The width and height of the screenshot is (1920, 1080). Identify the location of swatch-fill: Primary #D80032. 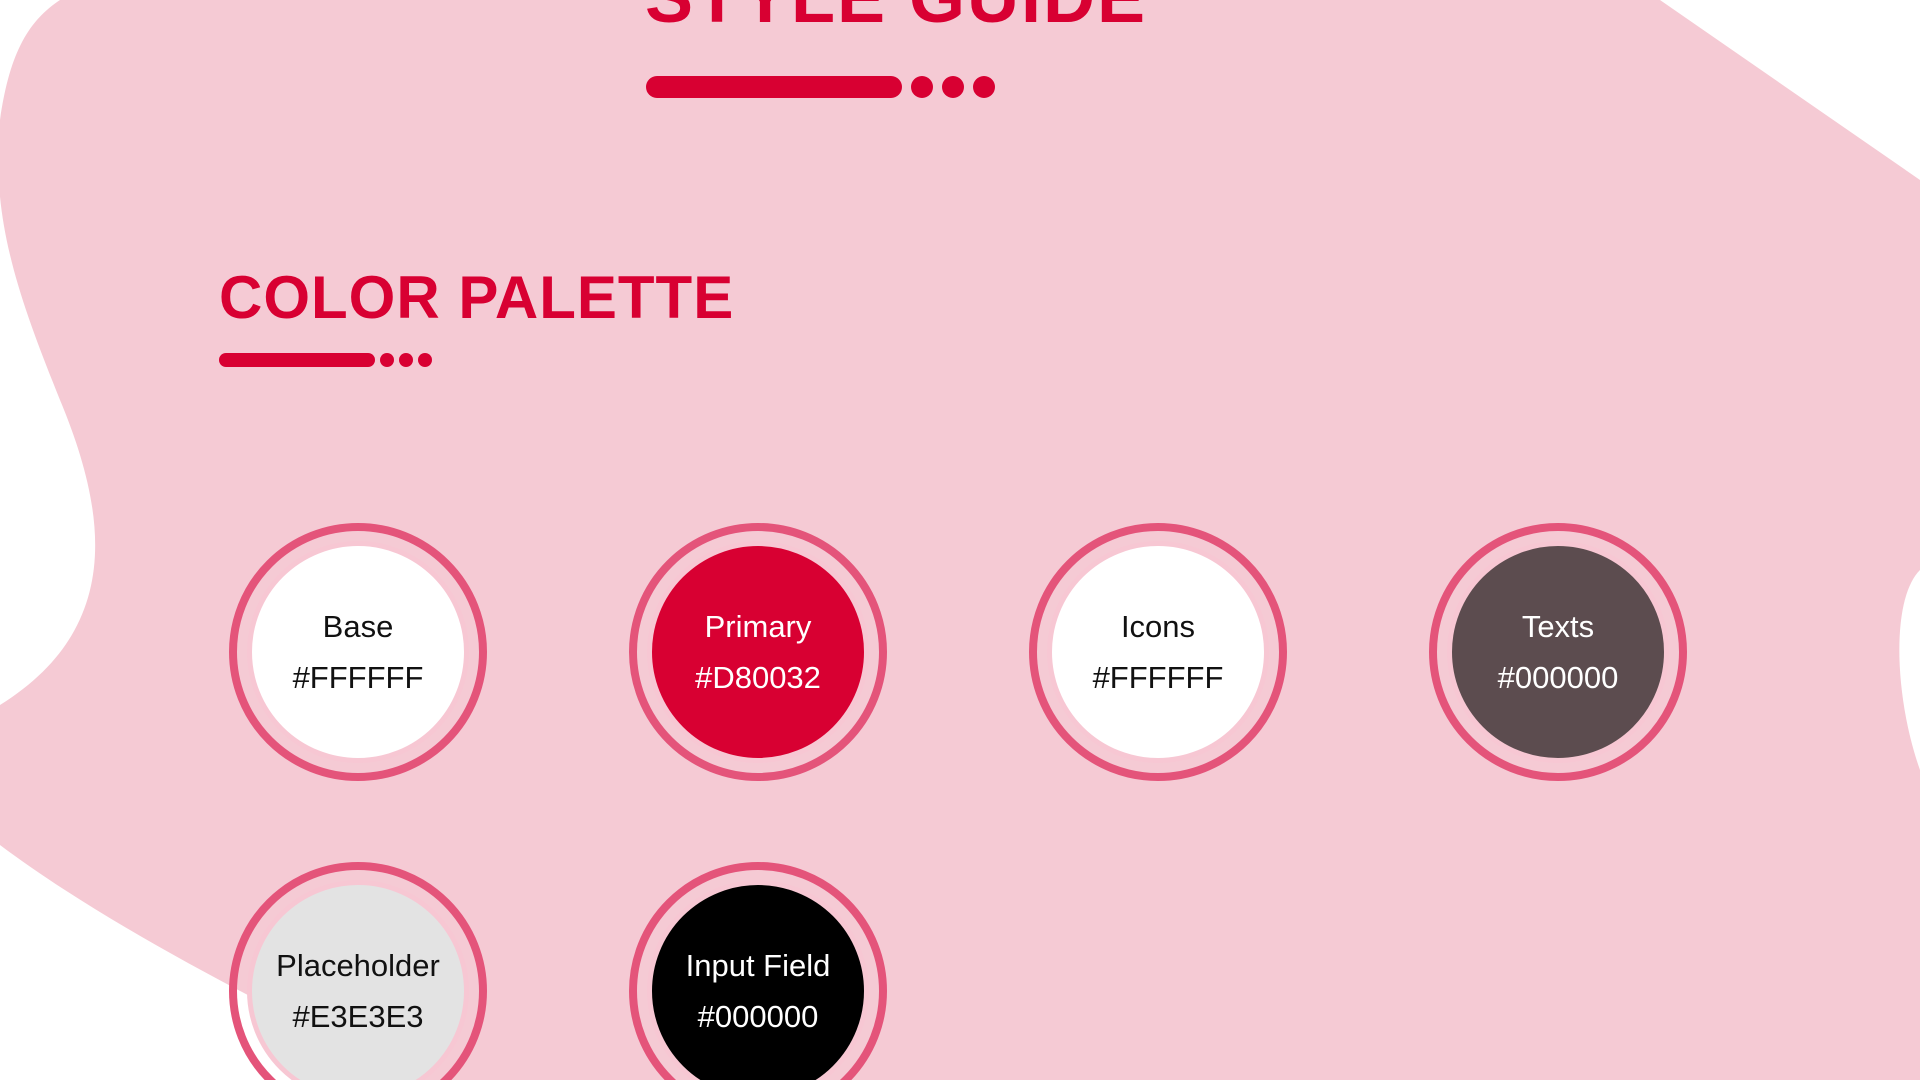
(758, 652).